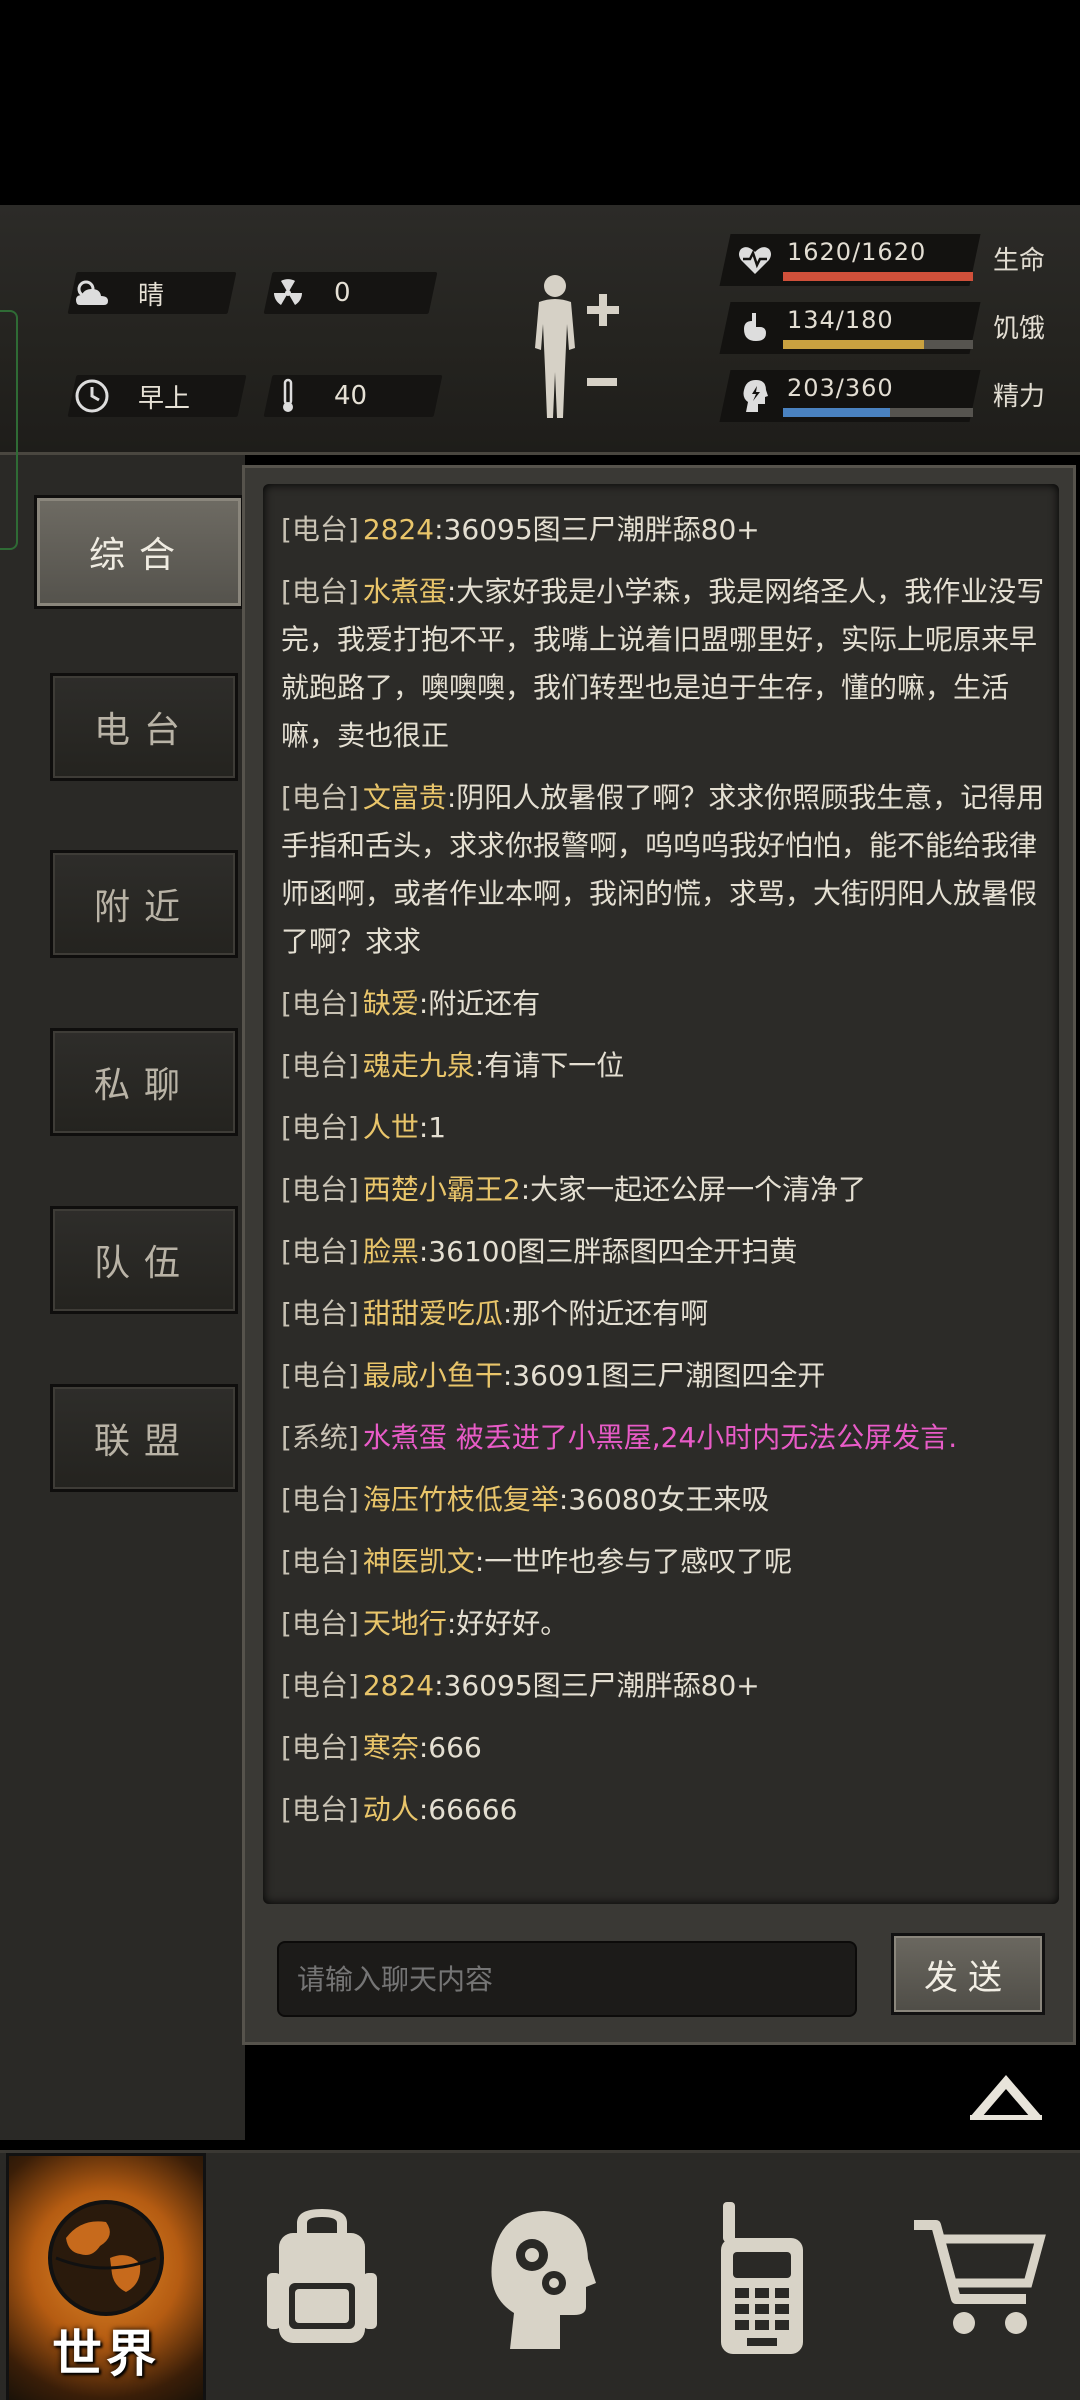 This screenshot has width=1080, height=2400. Describe the element at coordinates (288, 396) in the screenshot. I see `thermometer-icon` at that location.